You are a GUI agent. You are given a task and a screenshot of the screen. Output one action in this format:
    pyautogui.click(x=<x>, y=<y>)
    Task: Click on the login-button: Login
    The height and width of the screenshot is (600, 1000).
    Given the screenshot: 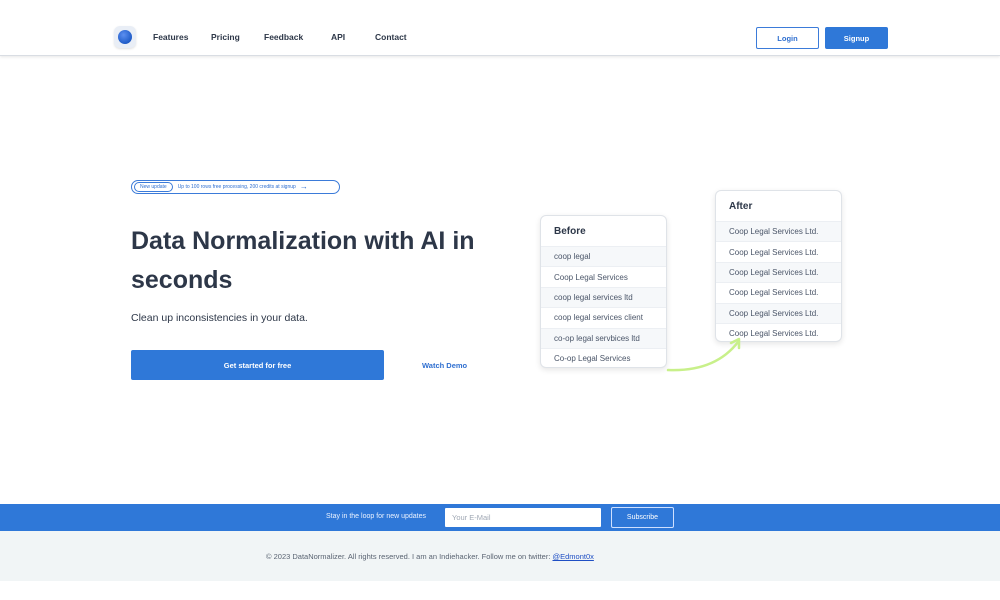 What is the action you would take?
    pyautogui.click(x=787, y=38)
    